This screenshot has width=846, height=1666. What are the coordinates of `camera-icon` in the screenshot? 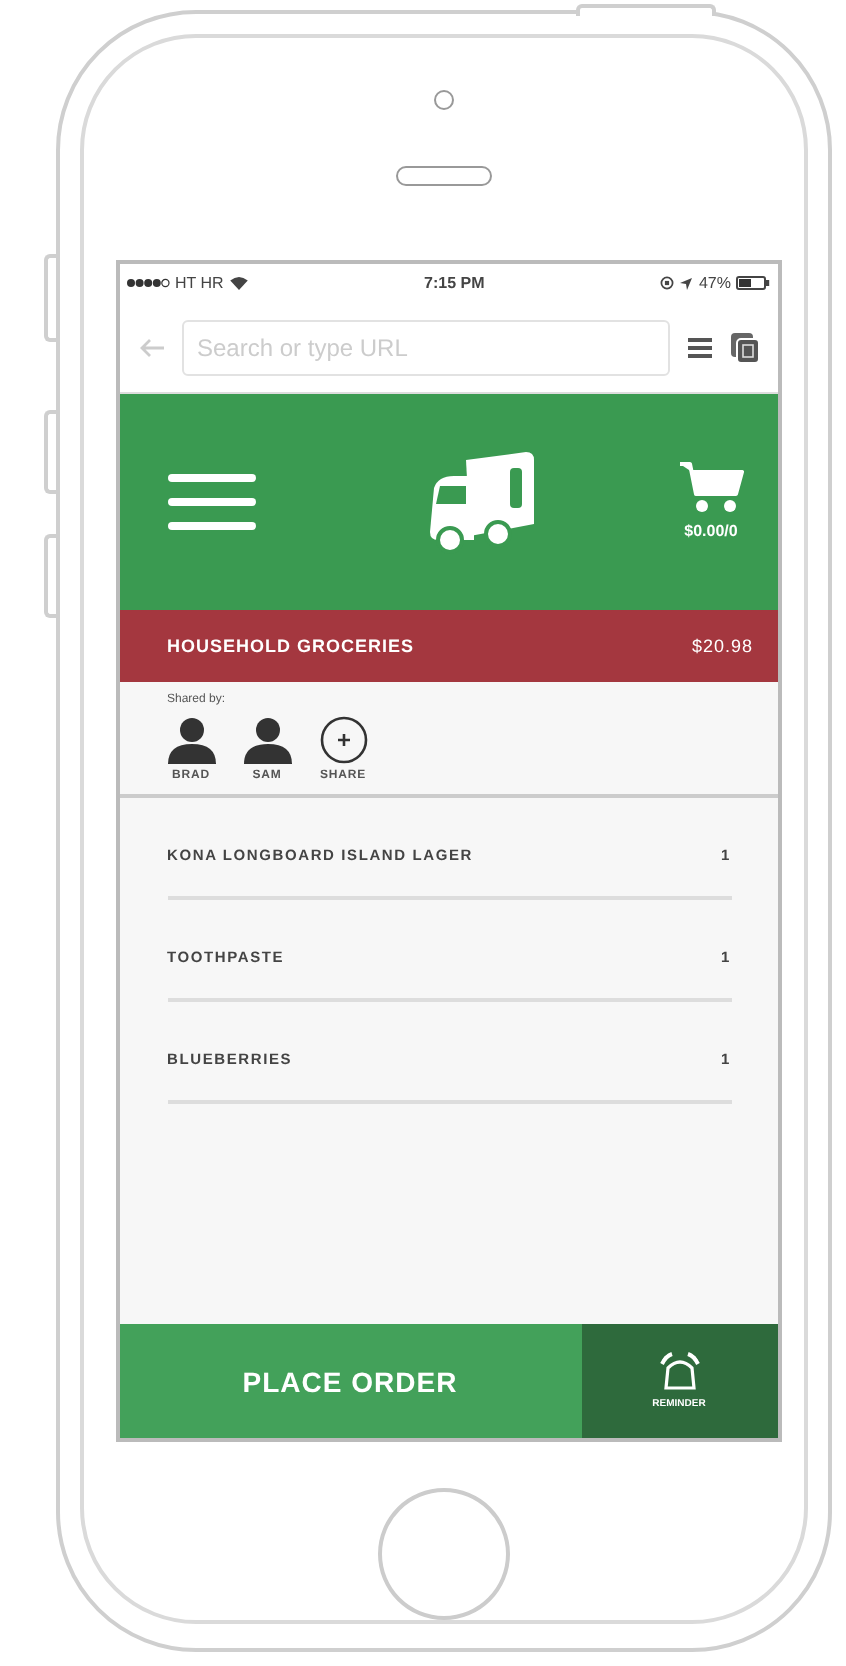 It's located at (444, 100).